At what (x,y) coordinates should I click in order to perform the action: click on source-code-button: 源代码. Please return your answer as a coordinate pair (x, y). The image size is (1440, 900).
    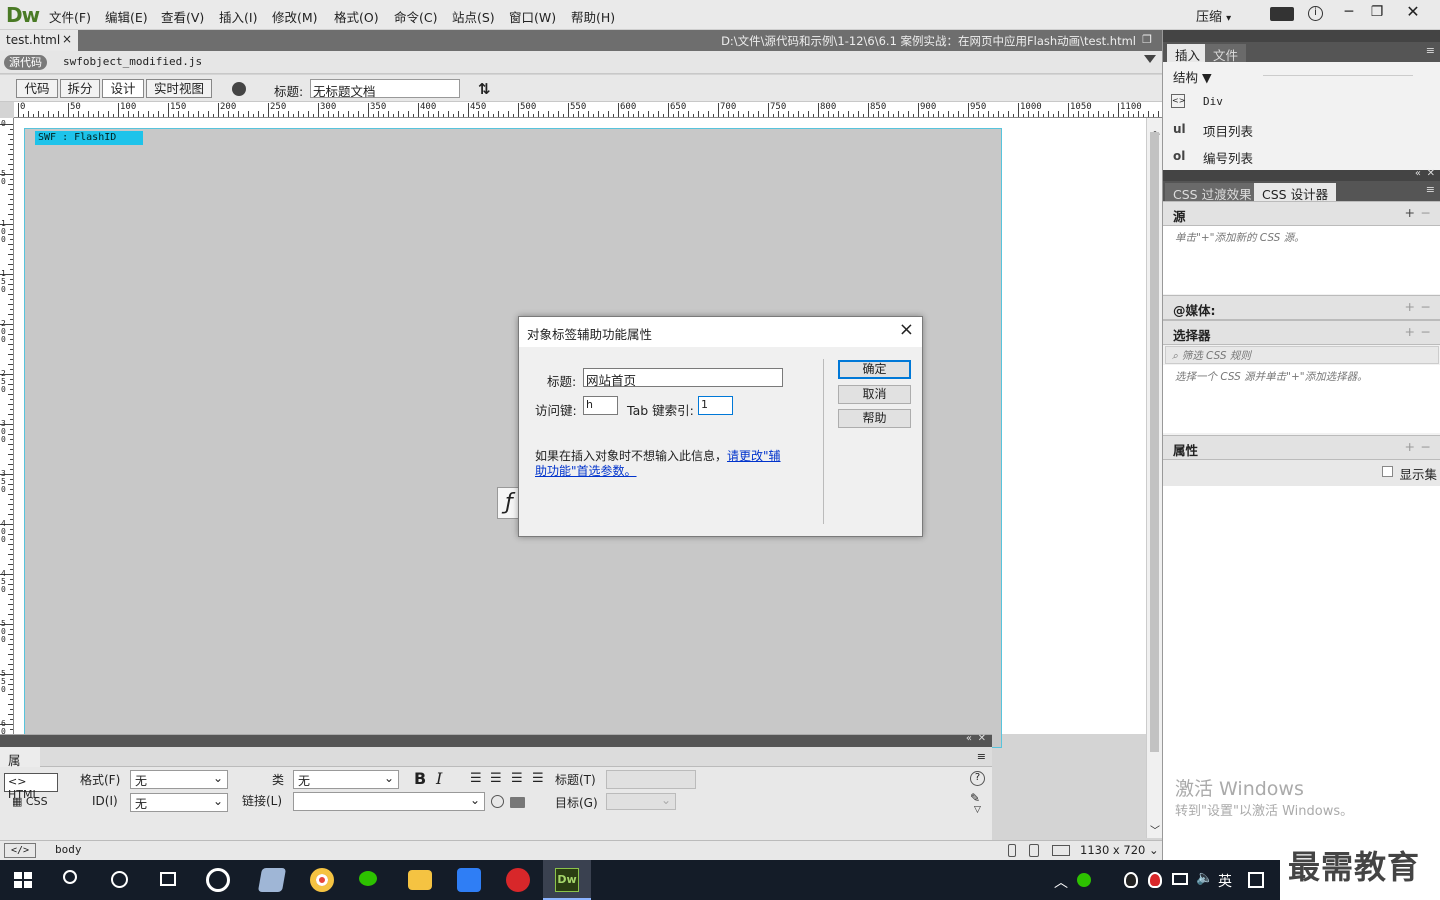
    Looking at the image, I should click on (25, 62).